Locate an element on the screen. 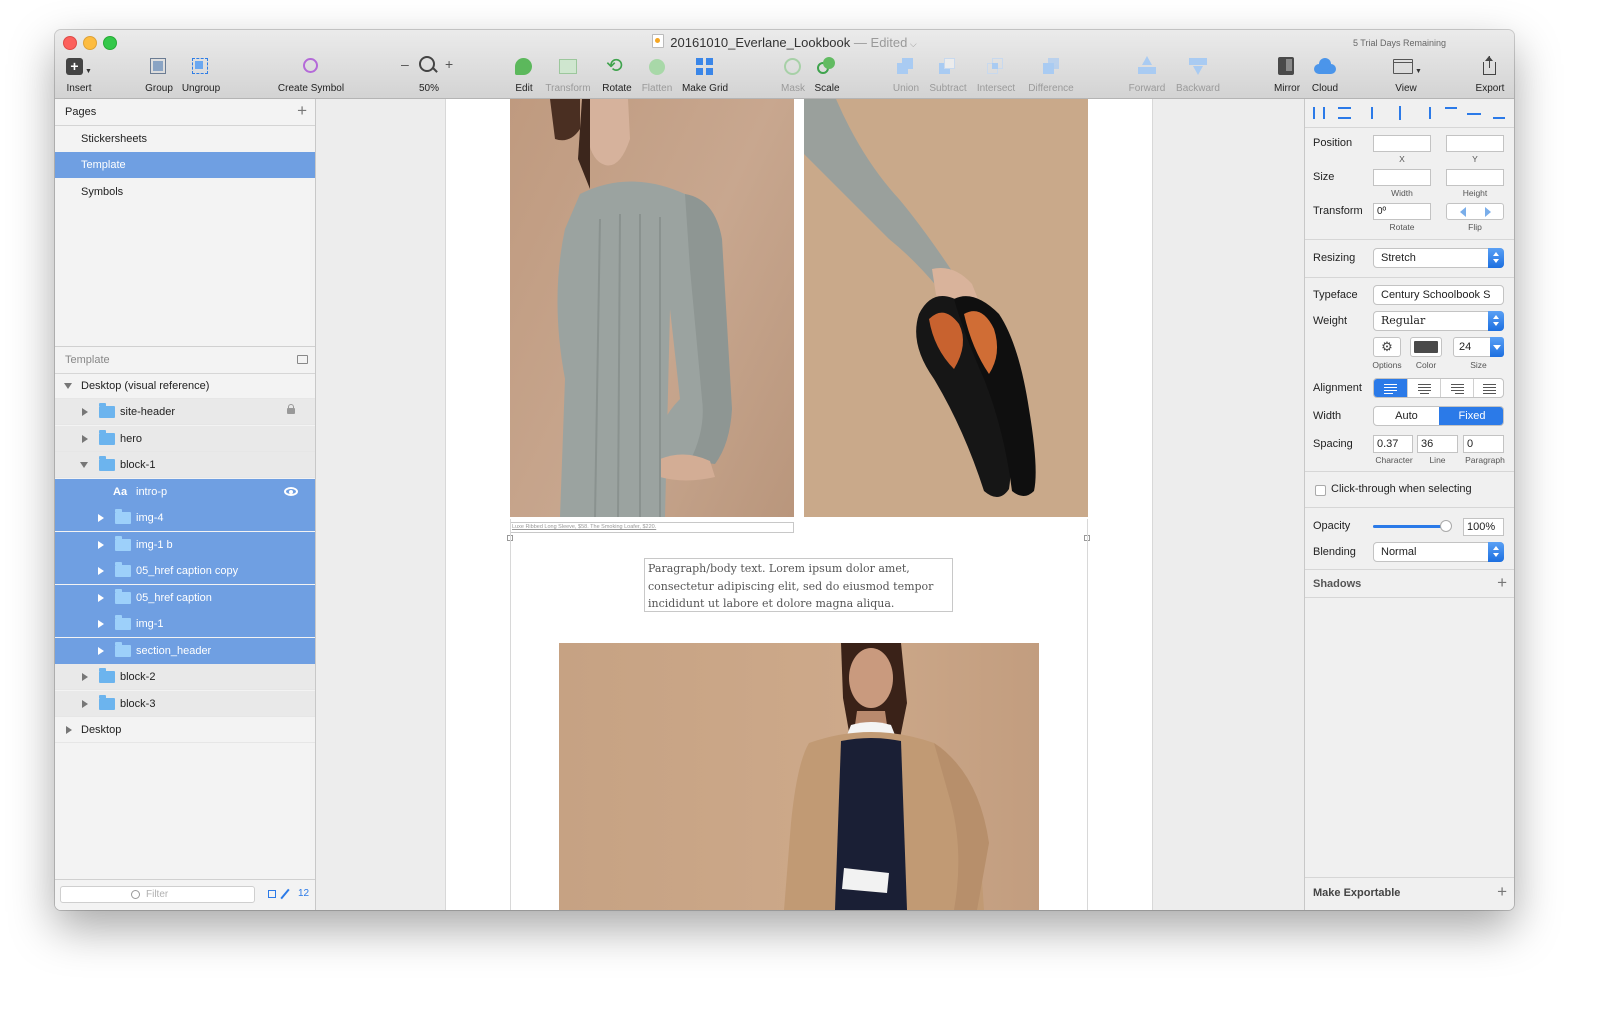 The image size is (1602, 1009). character-spacing-input: 0.37 is located at coordinates (1393, 444).